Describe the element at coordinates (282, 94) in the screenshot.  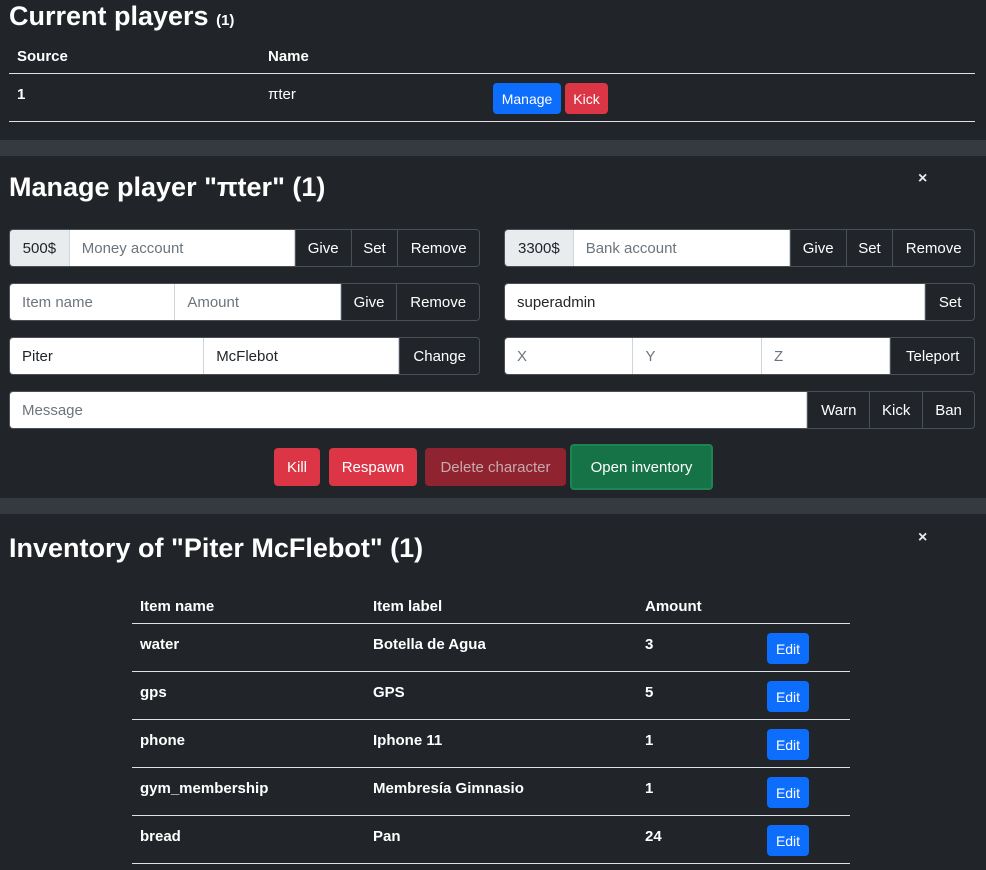
I see `player-name: πter` at that location.